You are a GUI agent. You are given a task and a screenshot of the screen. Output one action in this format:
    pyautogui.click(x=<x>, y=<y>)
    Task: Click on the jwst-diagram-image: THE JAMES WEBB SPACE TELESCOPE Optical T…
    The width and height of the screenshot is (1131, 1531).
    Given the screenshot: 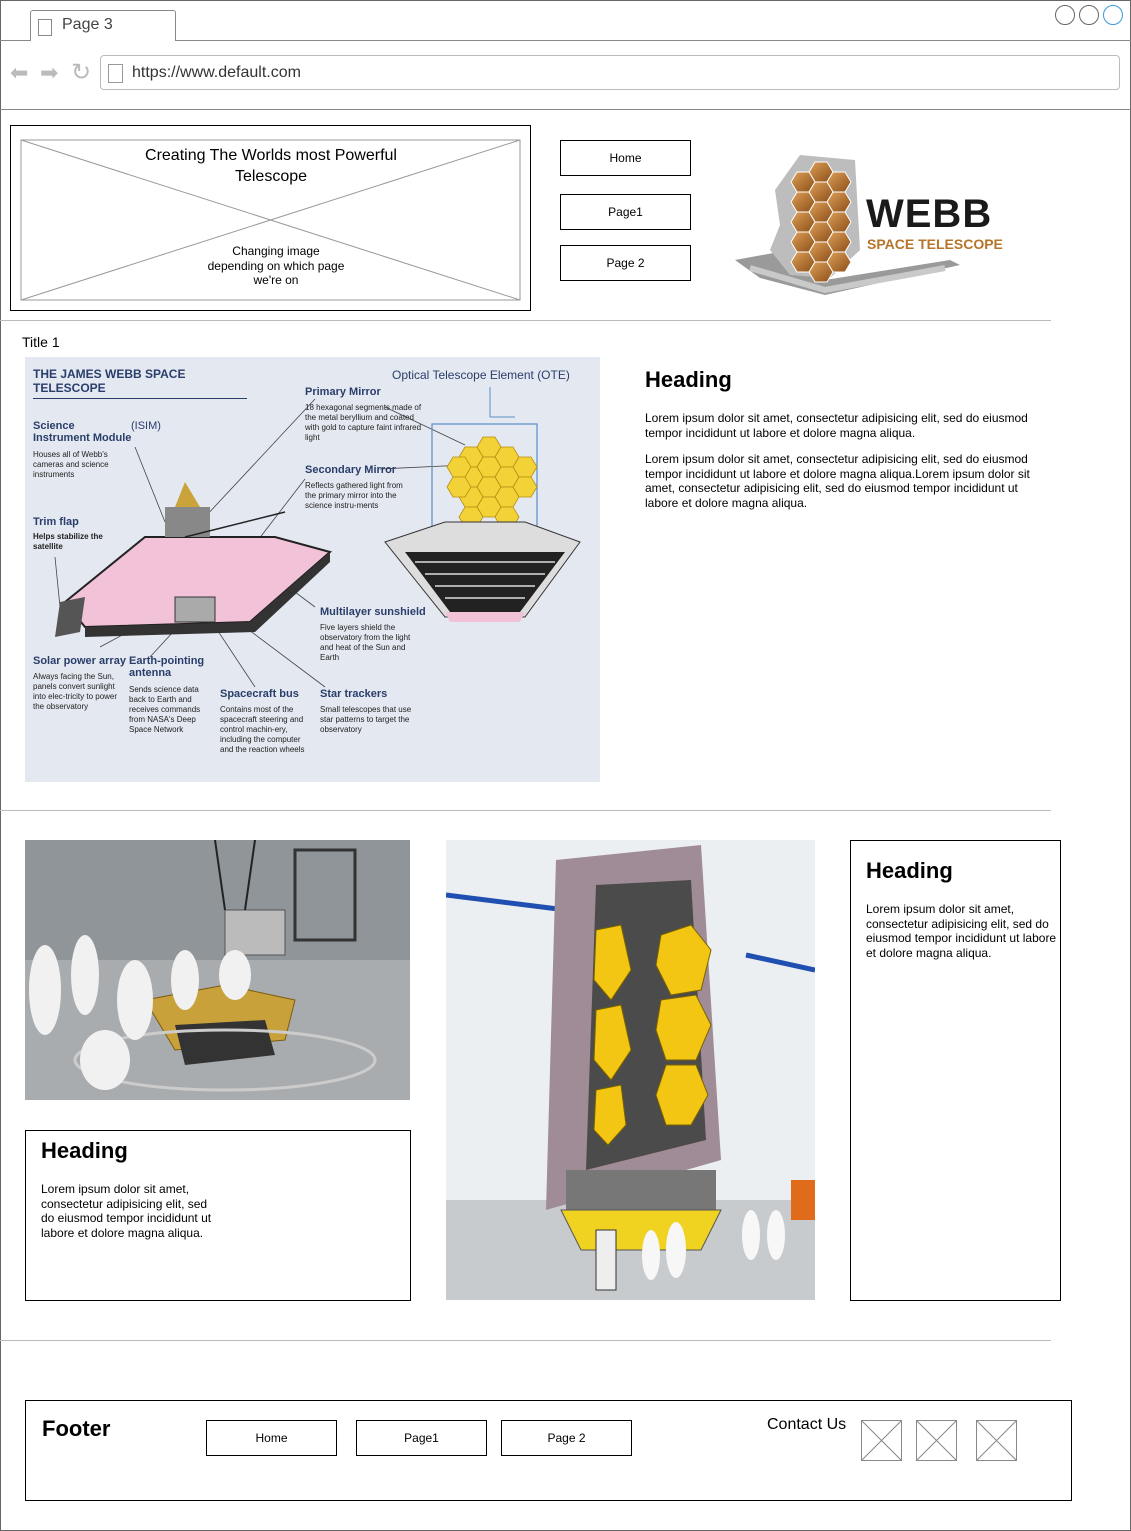 What is the action you would take?
    pyautogui.click(x=312, y=569)
    